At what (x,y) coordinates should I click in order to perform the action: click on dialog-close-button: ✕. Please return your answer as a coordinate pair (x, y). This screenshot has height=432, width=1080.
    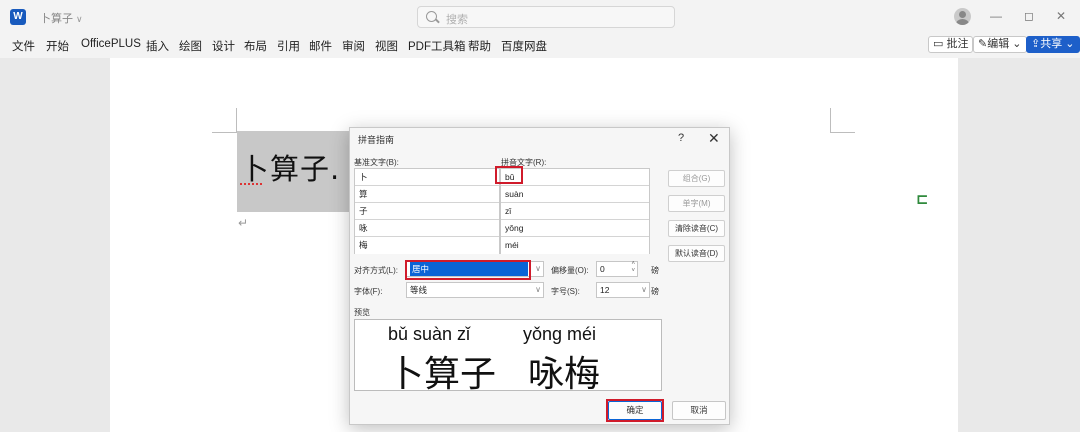
    Looking at the image, I should click on (714, 138).